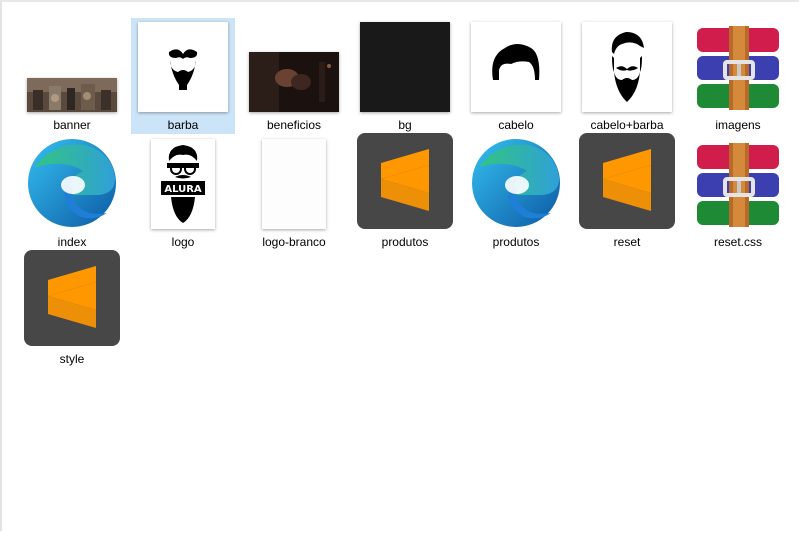  Describe the element at coordinates (183, 67) in the screenshot. I see `beard-silhouette-thumbnail` at that location.